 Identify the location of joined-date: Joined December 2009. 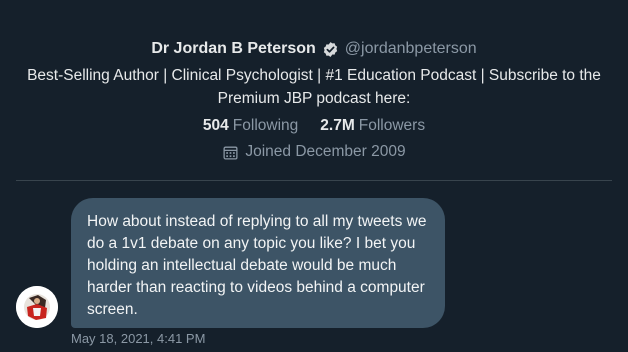
(325, 151).